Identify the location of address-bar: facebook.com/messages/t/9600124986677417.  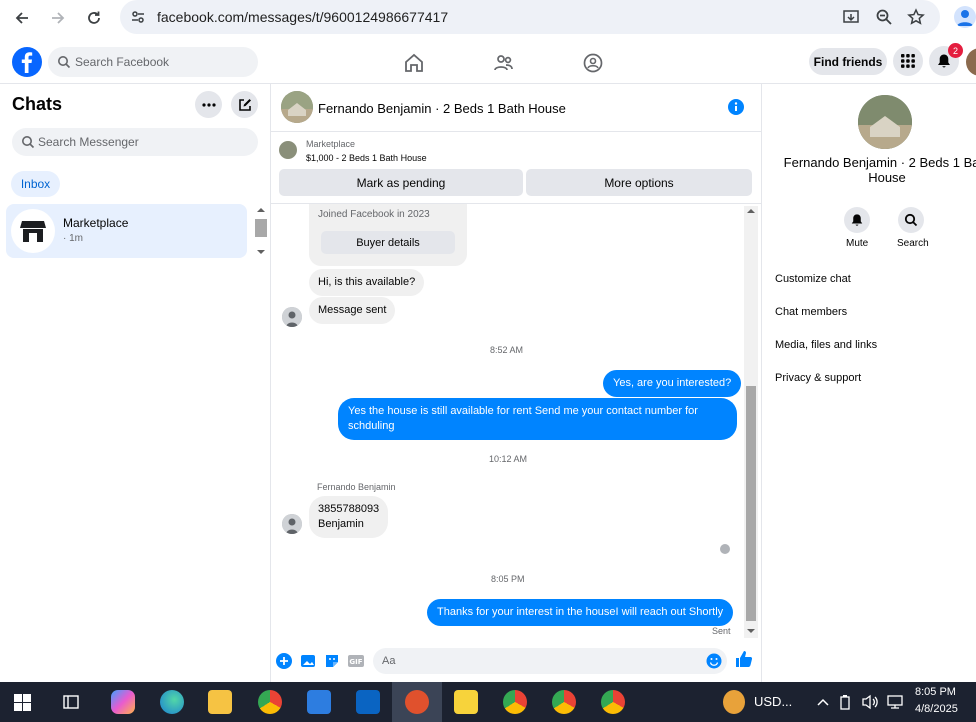
(530, 17).